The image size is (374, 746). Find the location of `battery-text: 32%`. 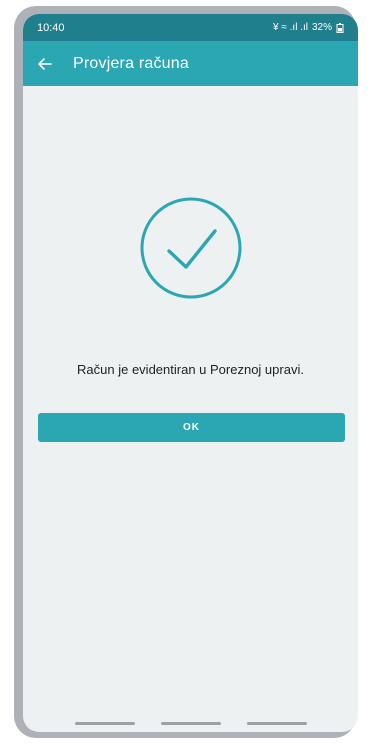

battery-text: 32% is located at coordinates (321, 27).